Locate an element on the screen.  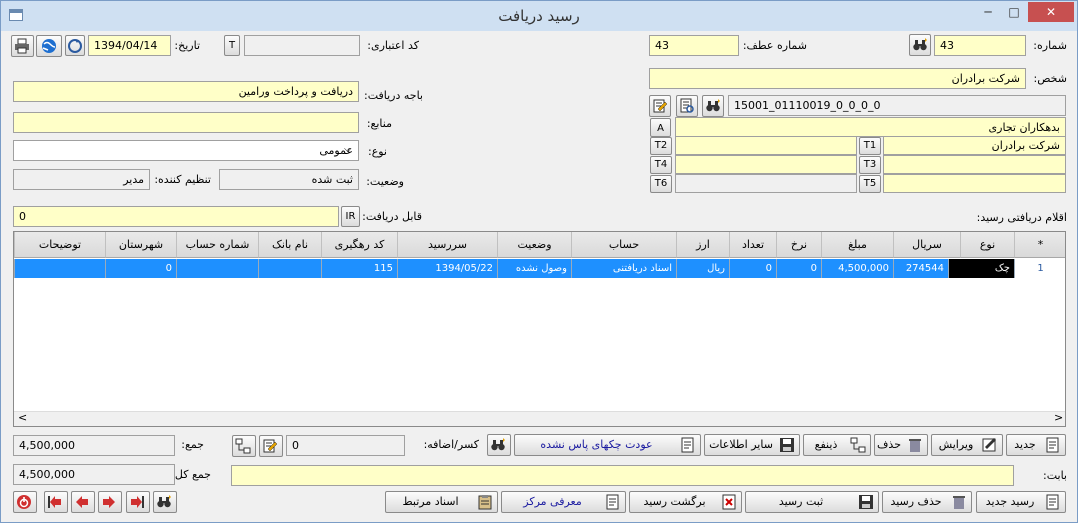
other-info-button: سایر اطلاعات is located at coordinates (752, 445).